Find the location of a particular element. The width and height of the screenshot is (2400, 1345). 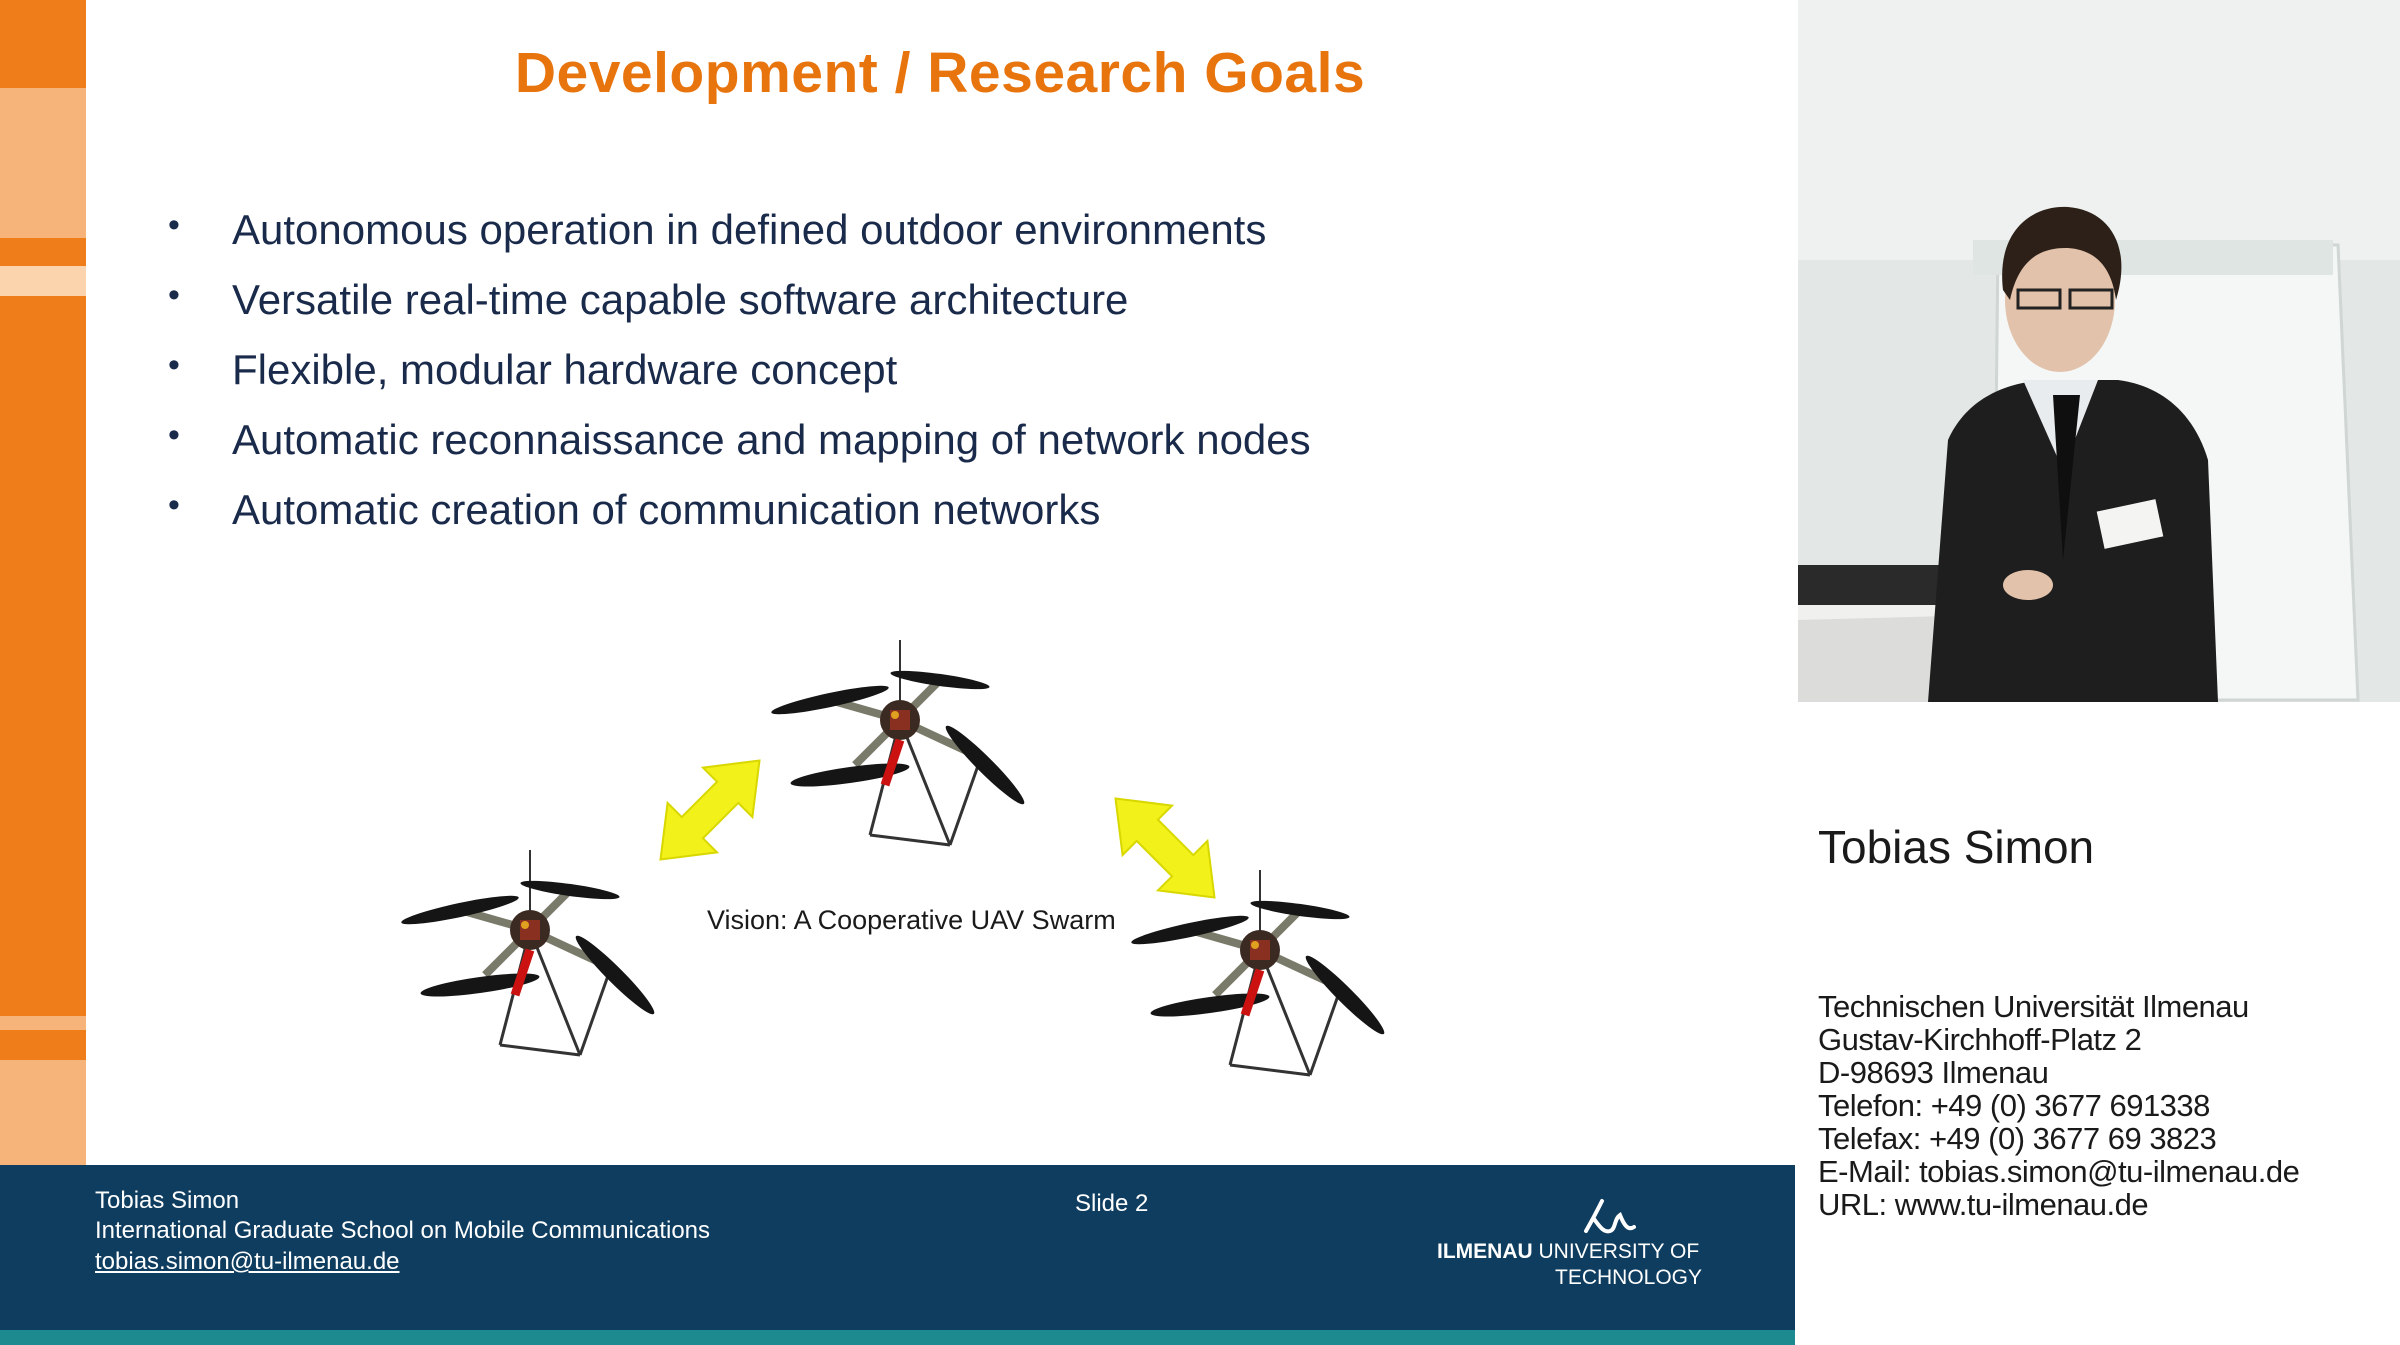

uav-drone-center is located at coordinates (900, 742).